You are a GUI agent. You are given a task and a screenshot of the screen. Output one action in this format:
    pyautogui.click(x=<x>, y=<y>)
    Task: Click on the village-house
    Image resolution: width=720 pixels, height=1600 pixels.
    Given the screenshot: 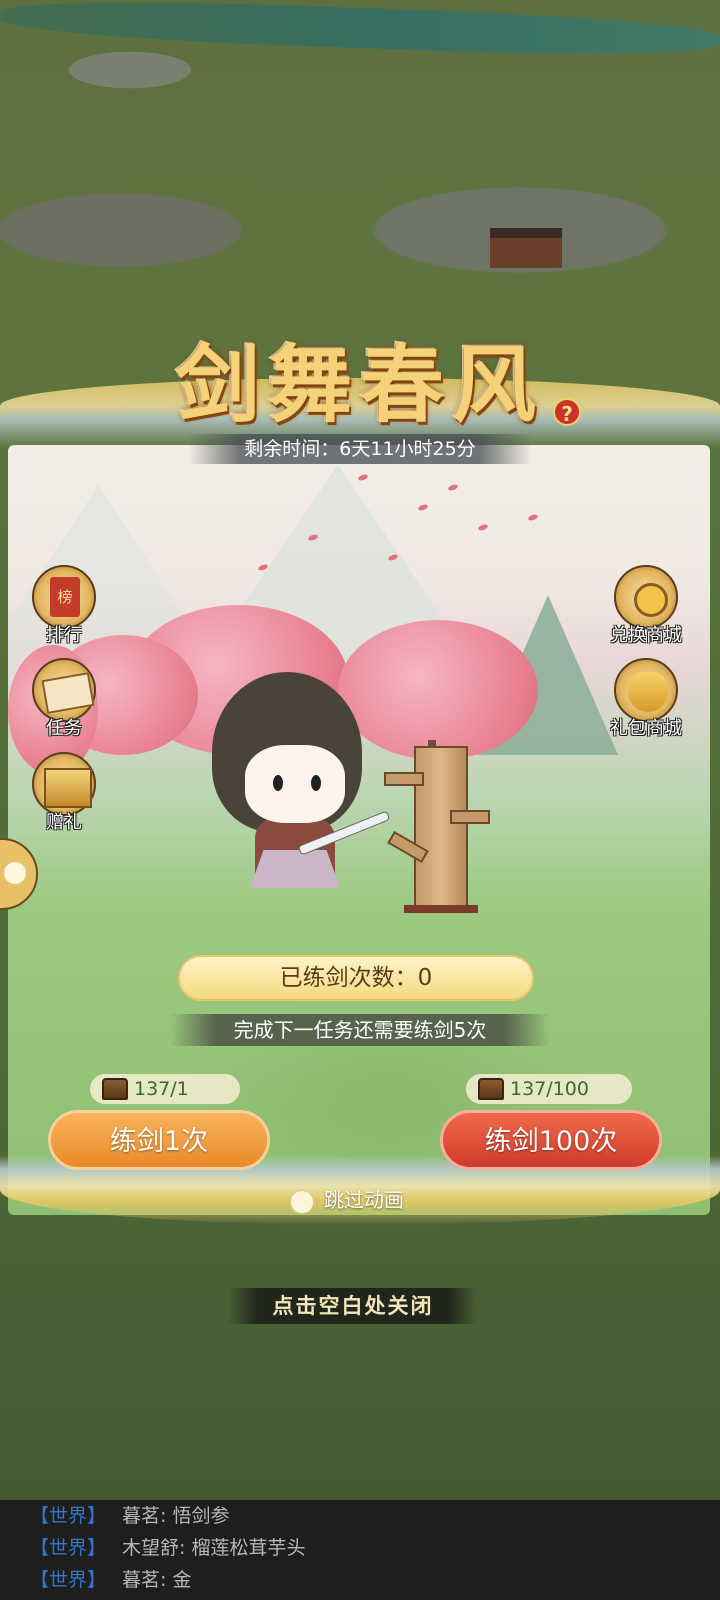 What is the action you would take?
    pyautogui.click(x=526, y=248)
    